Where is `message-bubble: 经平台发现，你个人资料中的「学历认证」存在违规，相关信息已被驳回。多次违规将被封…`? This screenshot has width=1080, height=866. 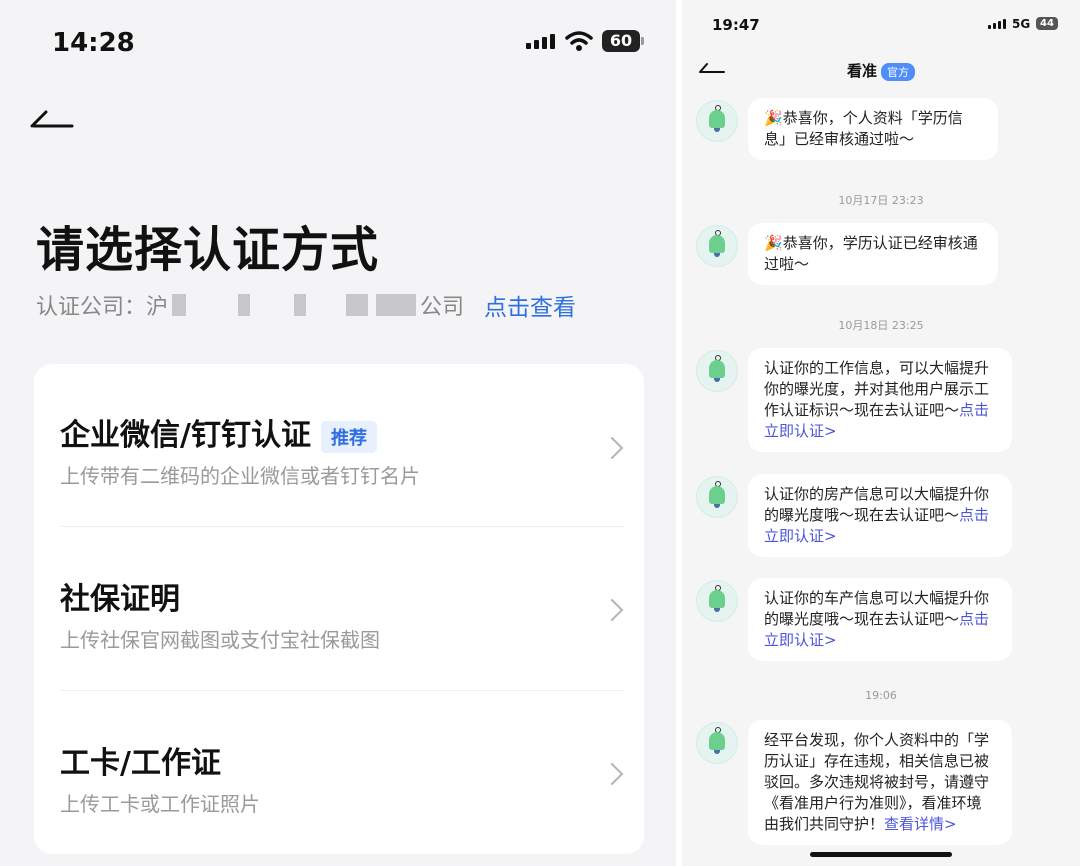 message-bubble: 经平台发现，你个人资料中的「学历认证」存在违规，相关信息已被驳回。多次违规将被封… is located at coordinates (880, 782).